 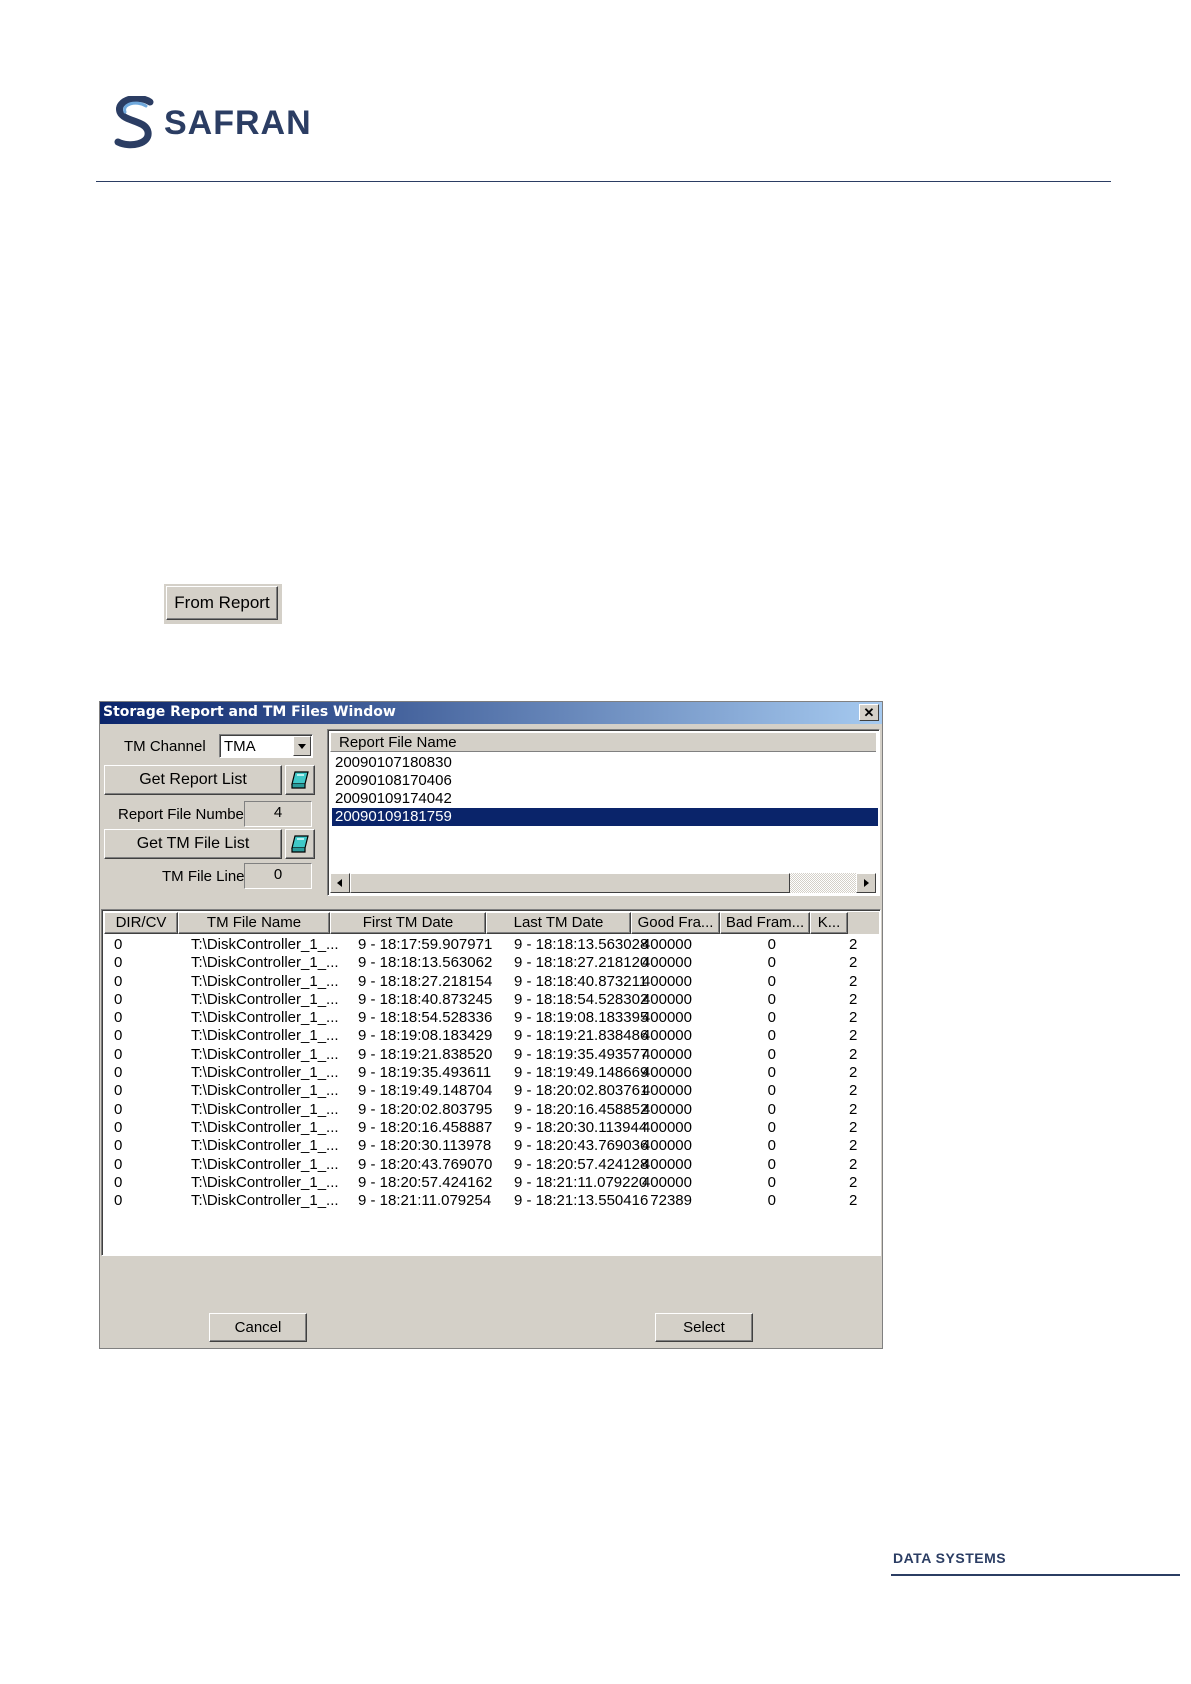 I want to click on scroll-right-arrow-icon, so click(x=866, y=883).